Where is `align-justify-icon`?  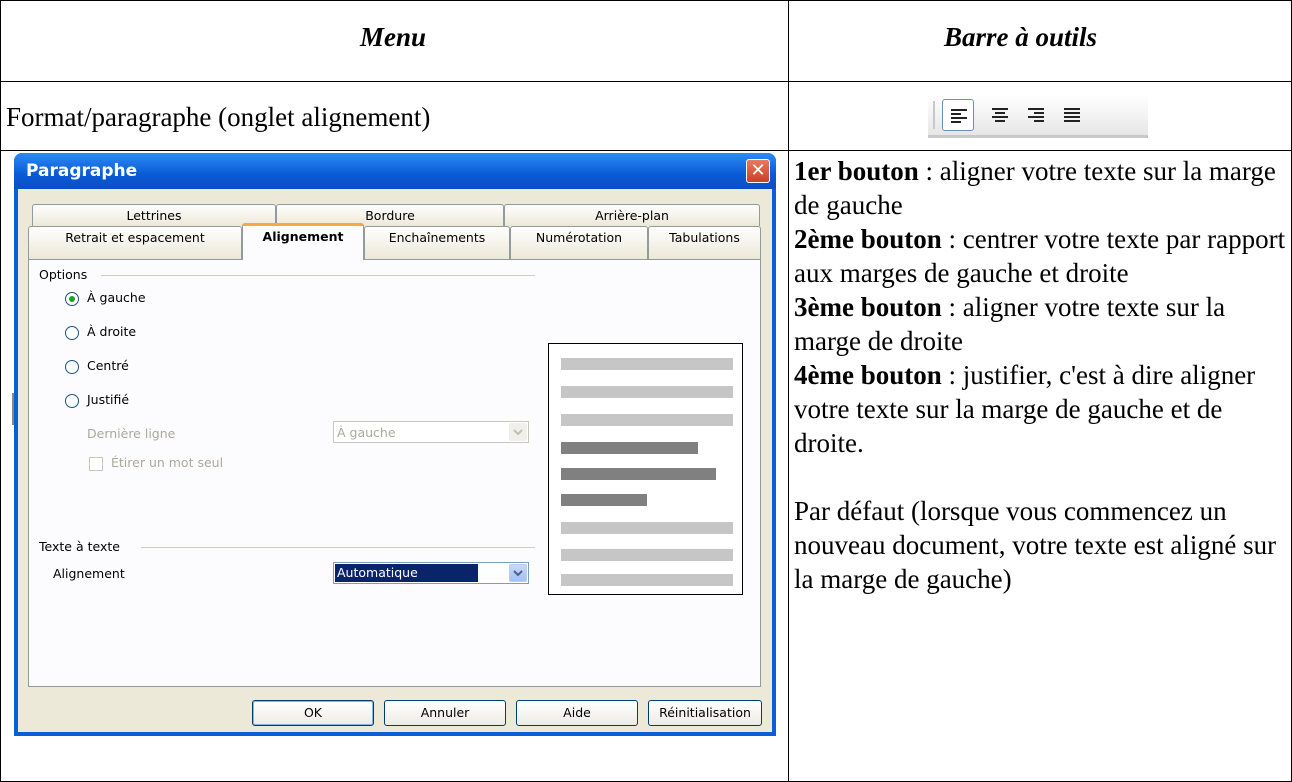
align-justify-icon is located at coordinates (1072, 115).